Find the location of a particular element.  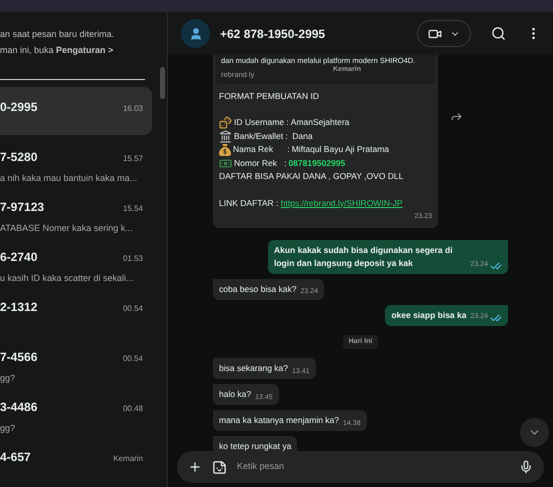

add-icon is located at coordinates (195, 467).